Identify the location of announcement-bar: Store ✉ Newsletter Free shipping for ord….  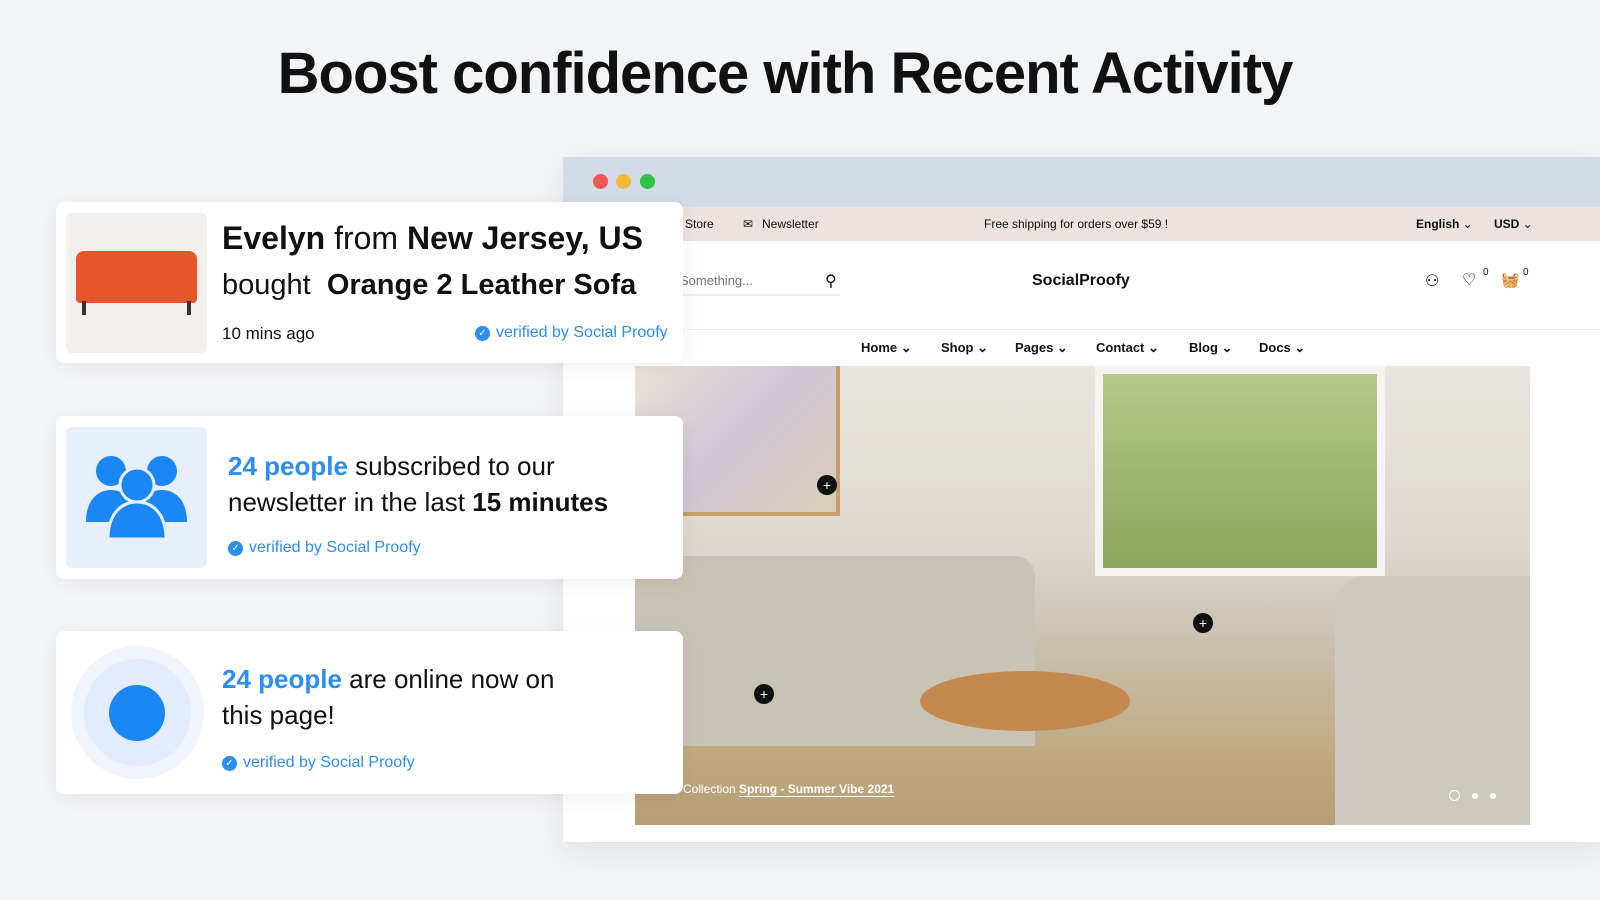
(1081, 224).